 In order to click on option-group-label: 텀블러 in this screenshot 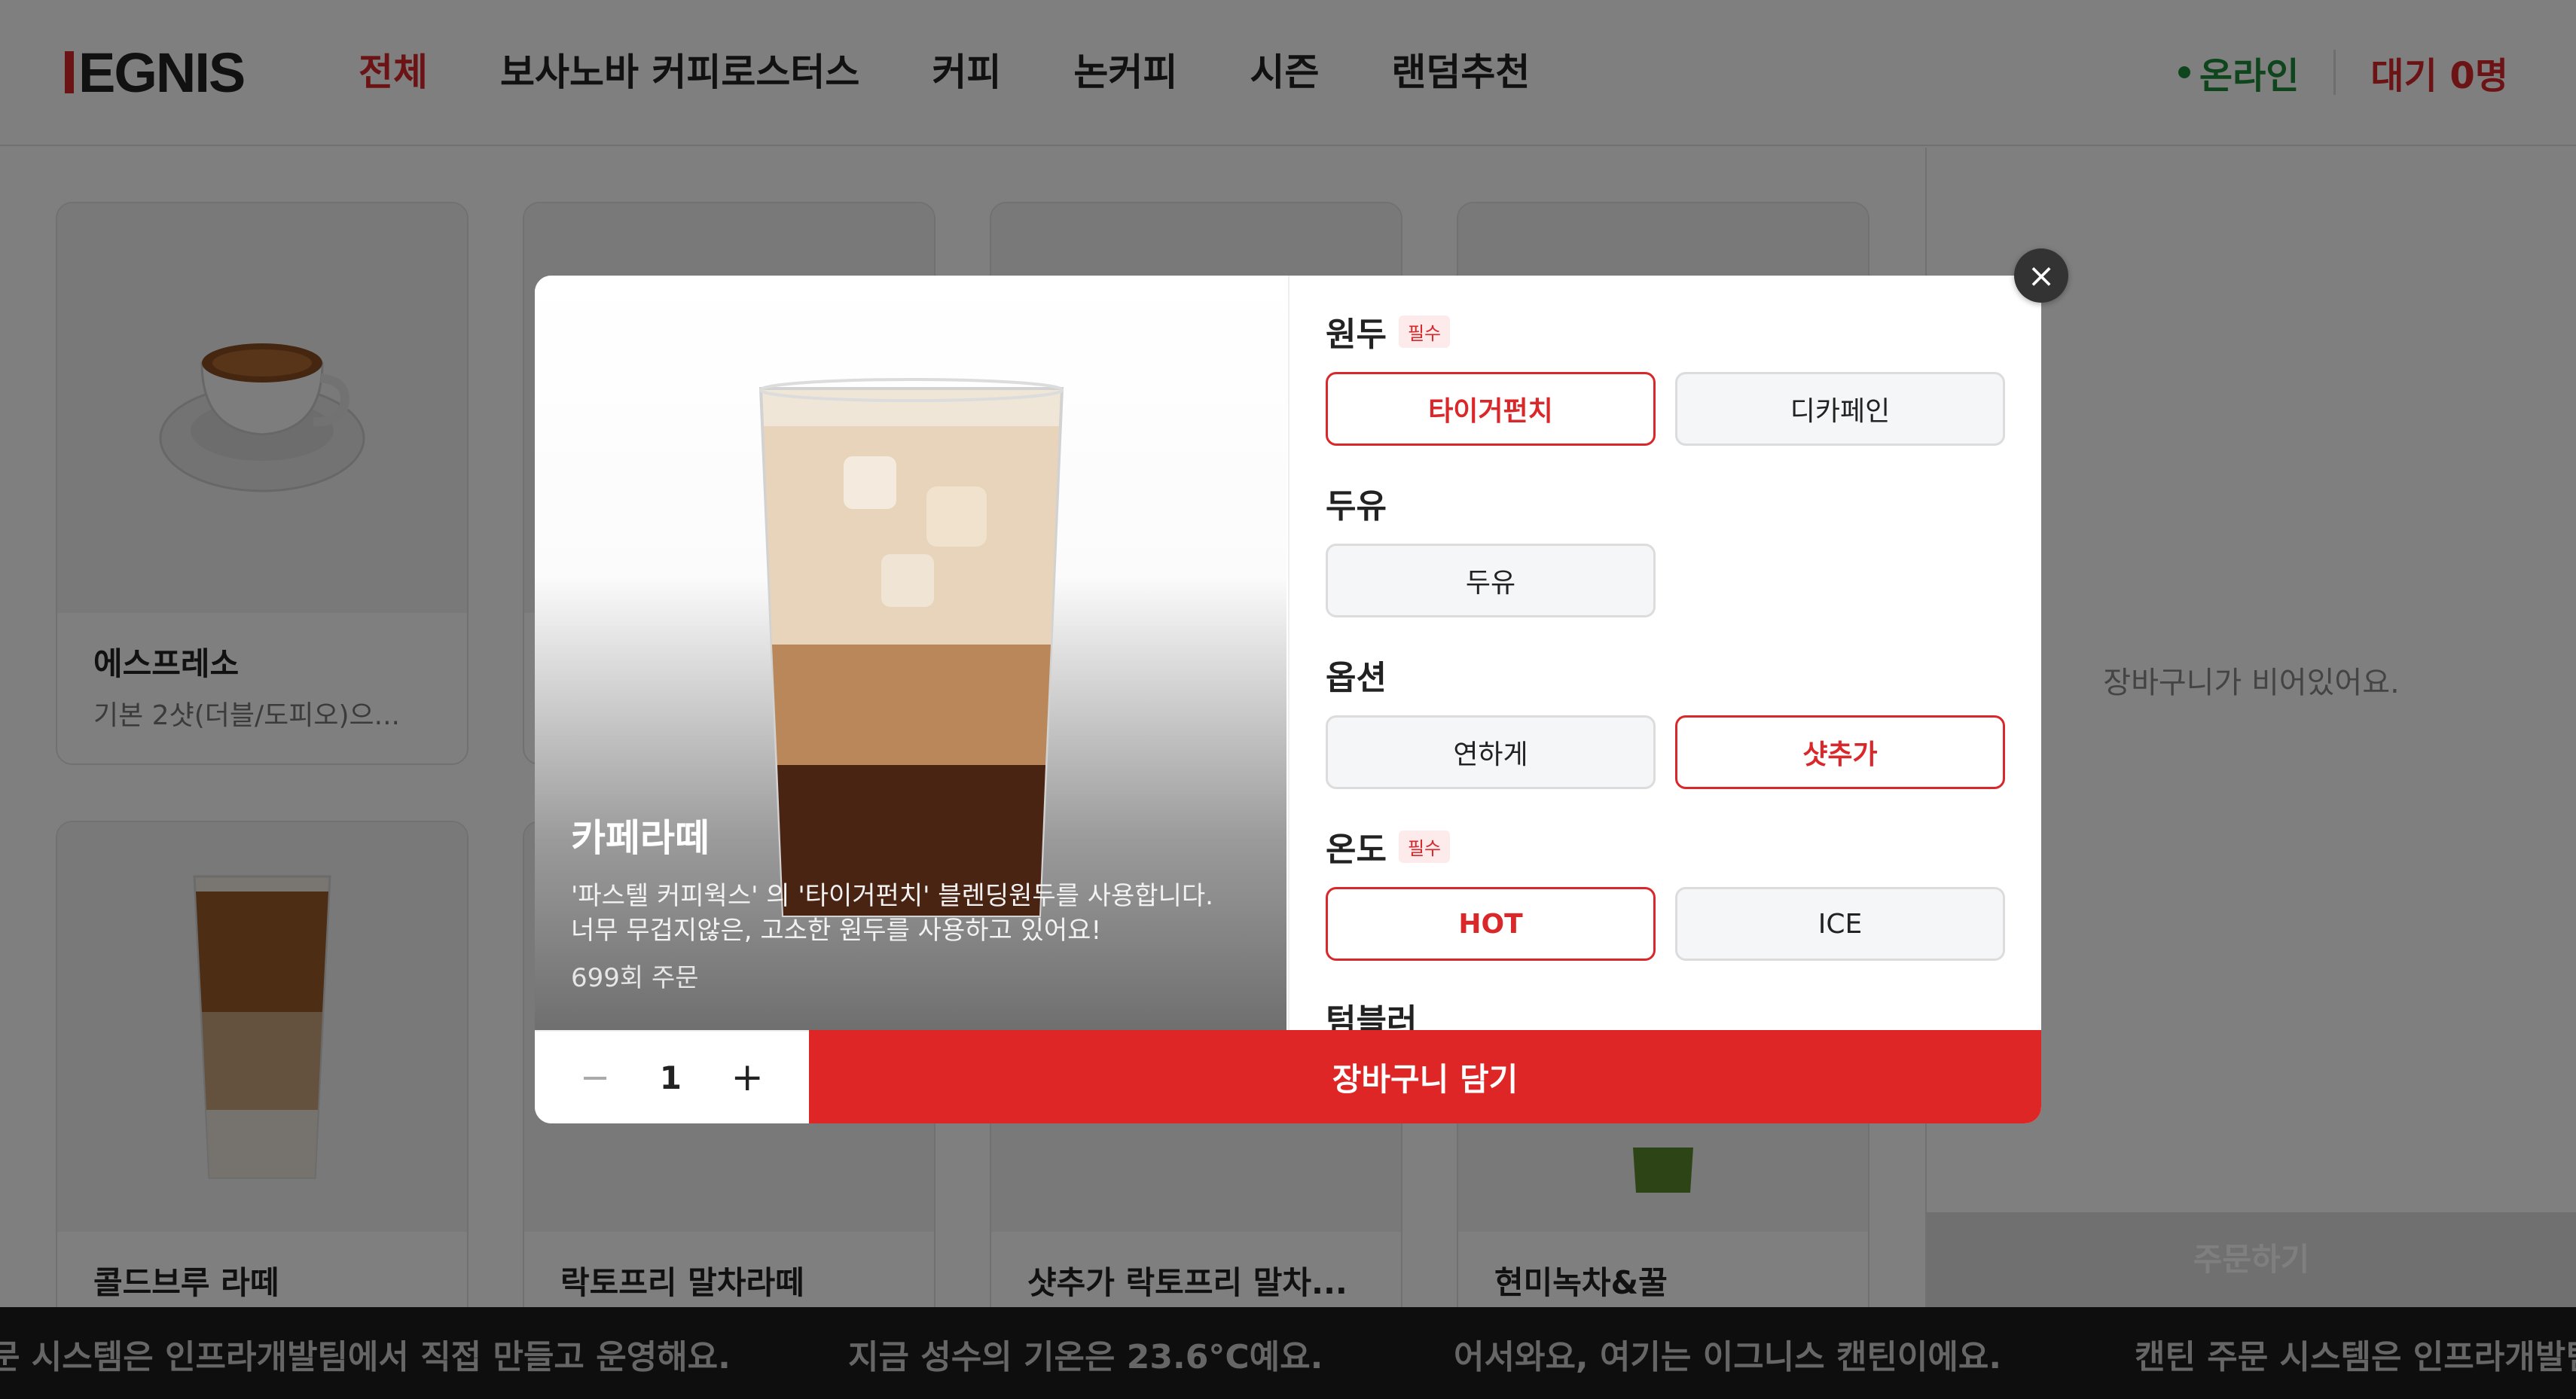, I will do `click(1372, 1016)`.